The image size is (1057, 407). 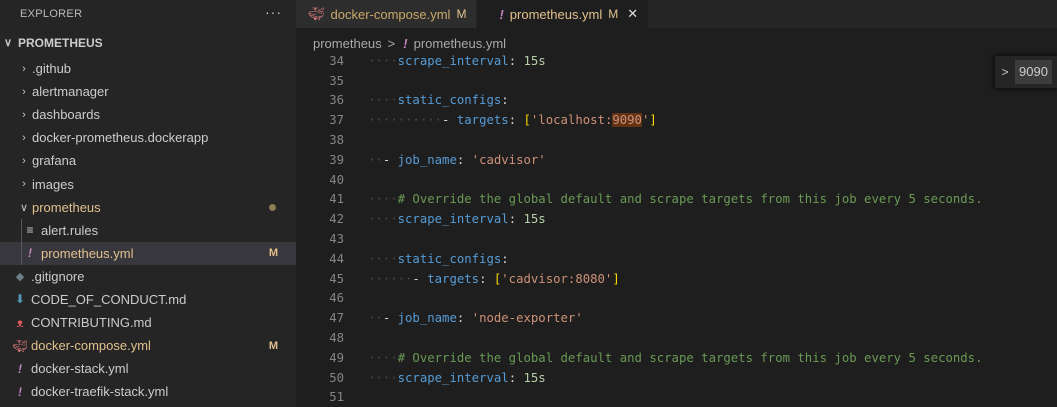 What do you see at coordinates (336, 219) in the screenshot?
I see `line-number: 42` at bounding box center [336, 219].